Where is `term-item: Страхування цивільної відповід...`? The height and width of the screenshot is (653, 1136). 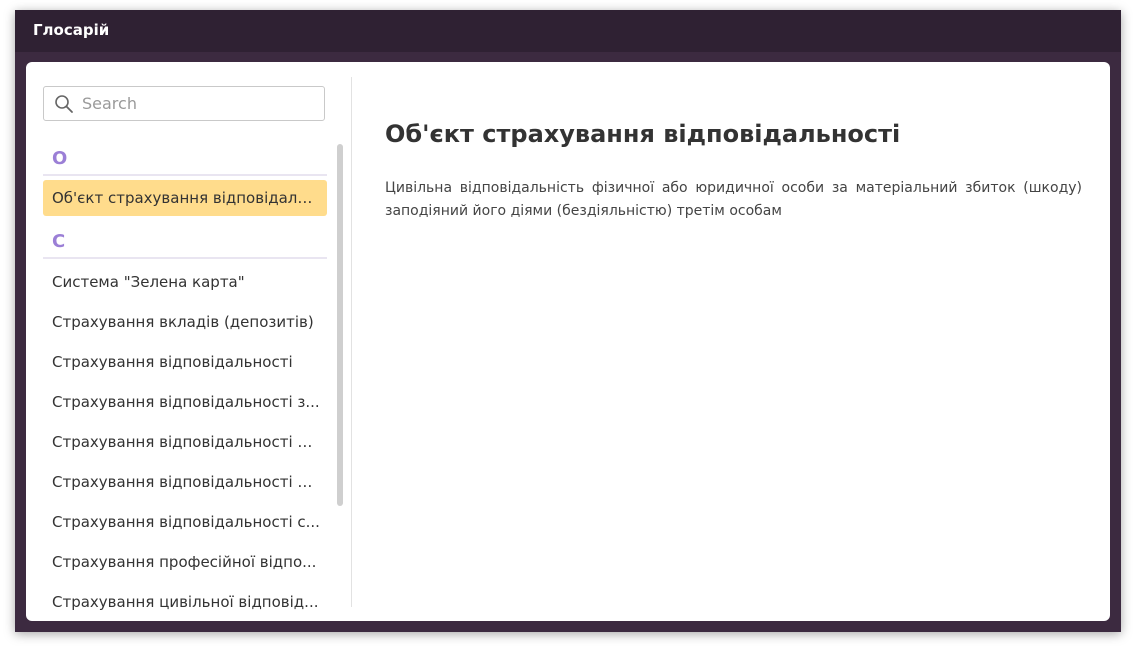 term-item: Страхування цивільної відповід... is located at coordinates (185, 602).